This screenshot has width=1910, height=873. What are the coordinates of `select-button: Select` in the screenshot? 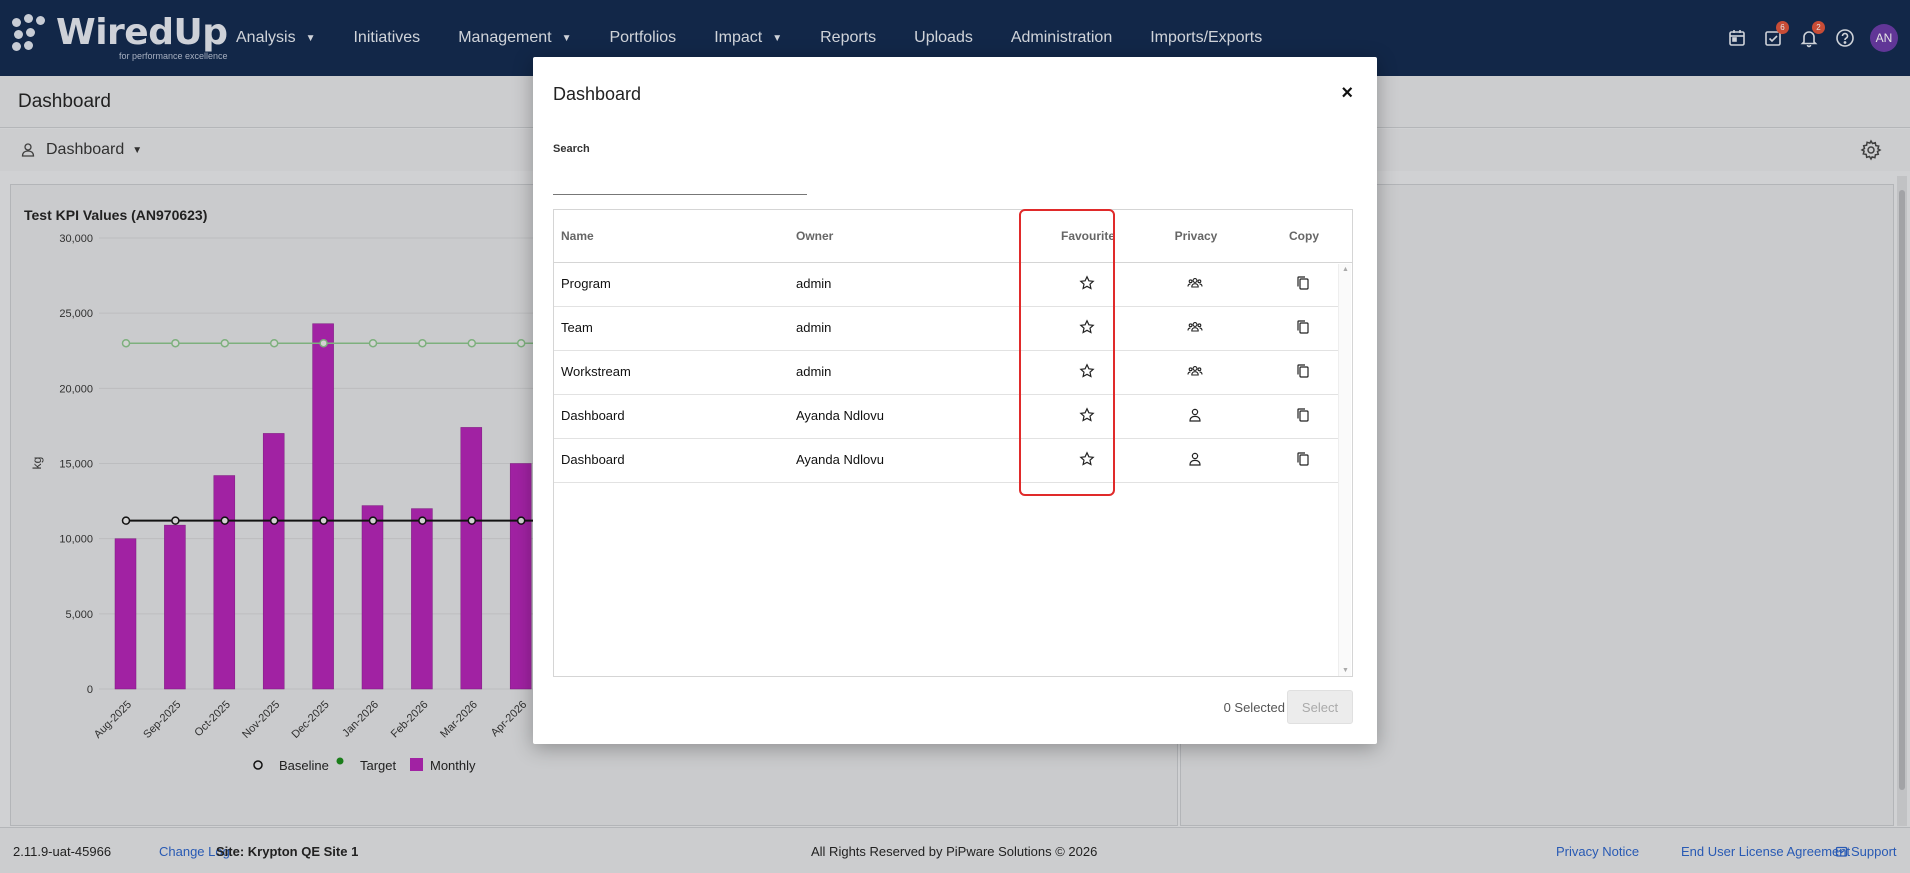 It's located at (1320, 707).